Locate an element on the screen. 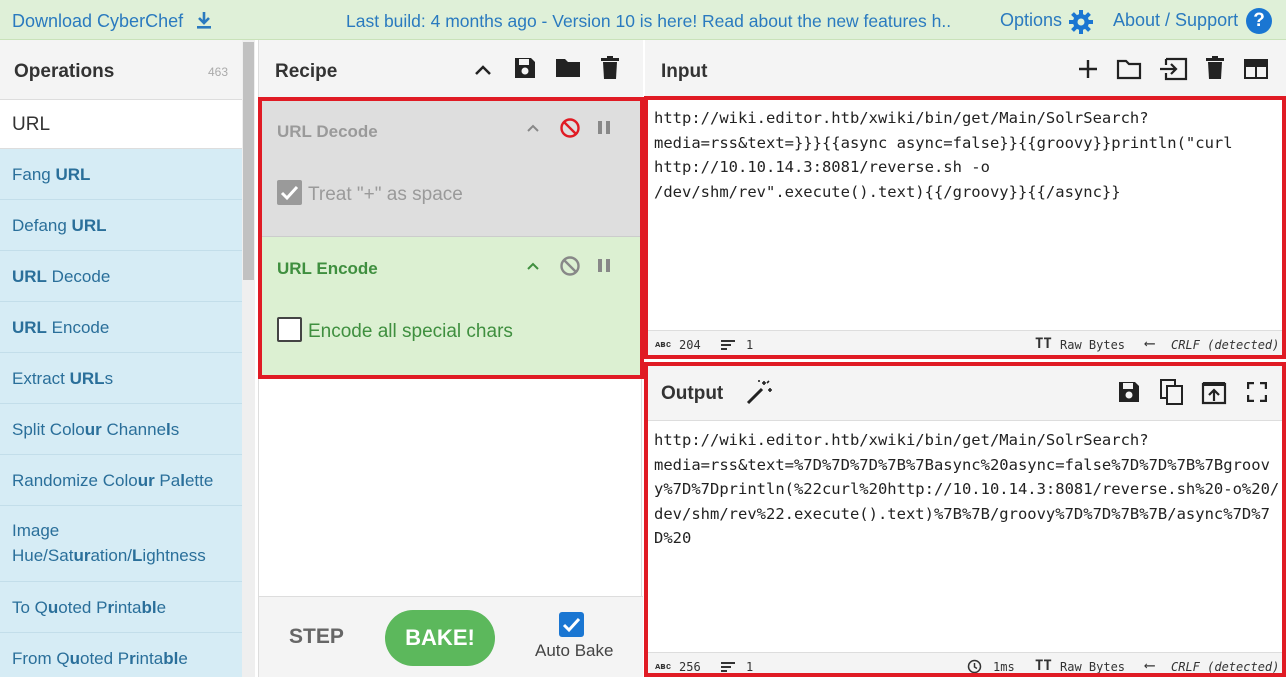 The image size is (1286, 677). download-label: Download CyberChef is located at coordinates (98, 21).